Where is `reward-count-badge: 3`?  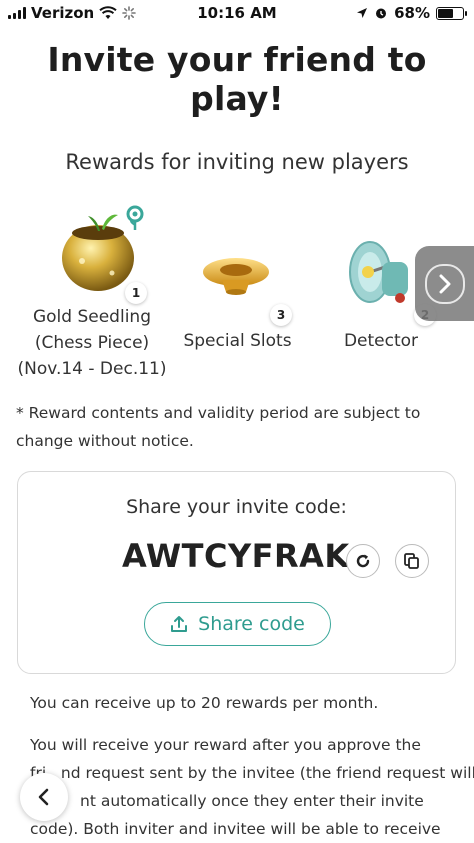
reward-count-badge: 3 is located at coordinates (281, 315).